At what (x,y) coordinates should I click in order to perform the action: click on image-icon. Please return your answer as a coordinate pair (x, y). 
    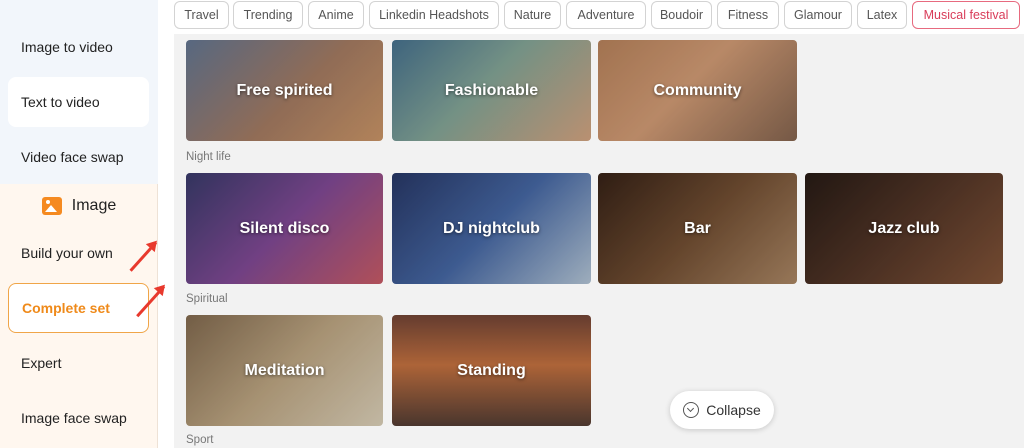
    Looking at the image, I should click on (51, 206).